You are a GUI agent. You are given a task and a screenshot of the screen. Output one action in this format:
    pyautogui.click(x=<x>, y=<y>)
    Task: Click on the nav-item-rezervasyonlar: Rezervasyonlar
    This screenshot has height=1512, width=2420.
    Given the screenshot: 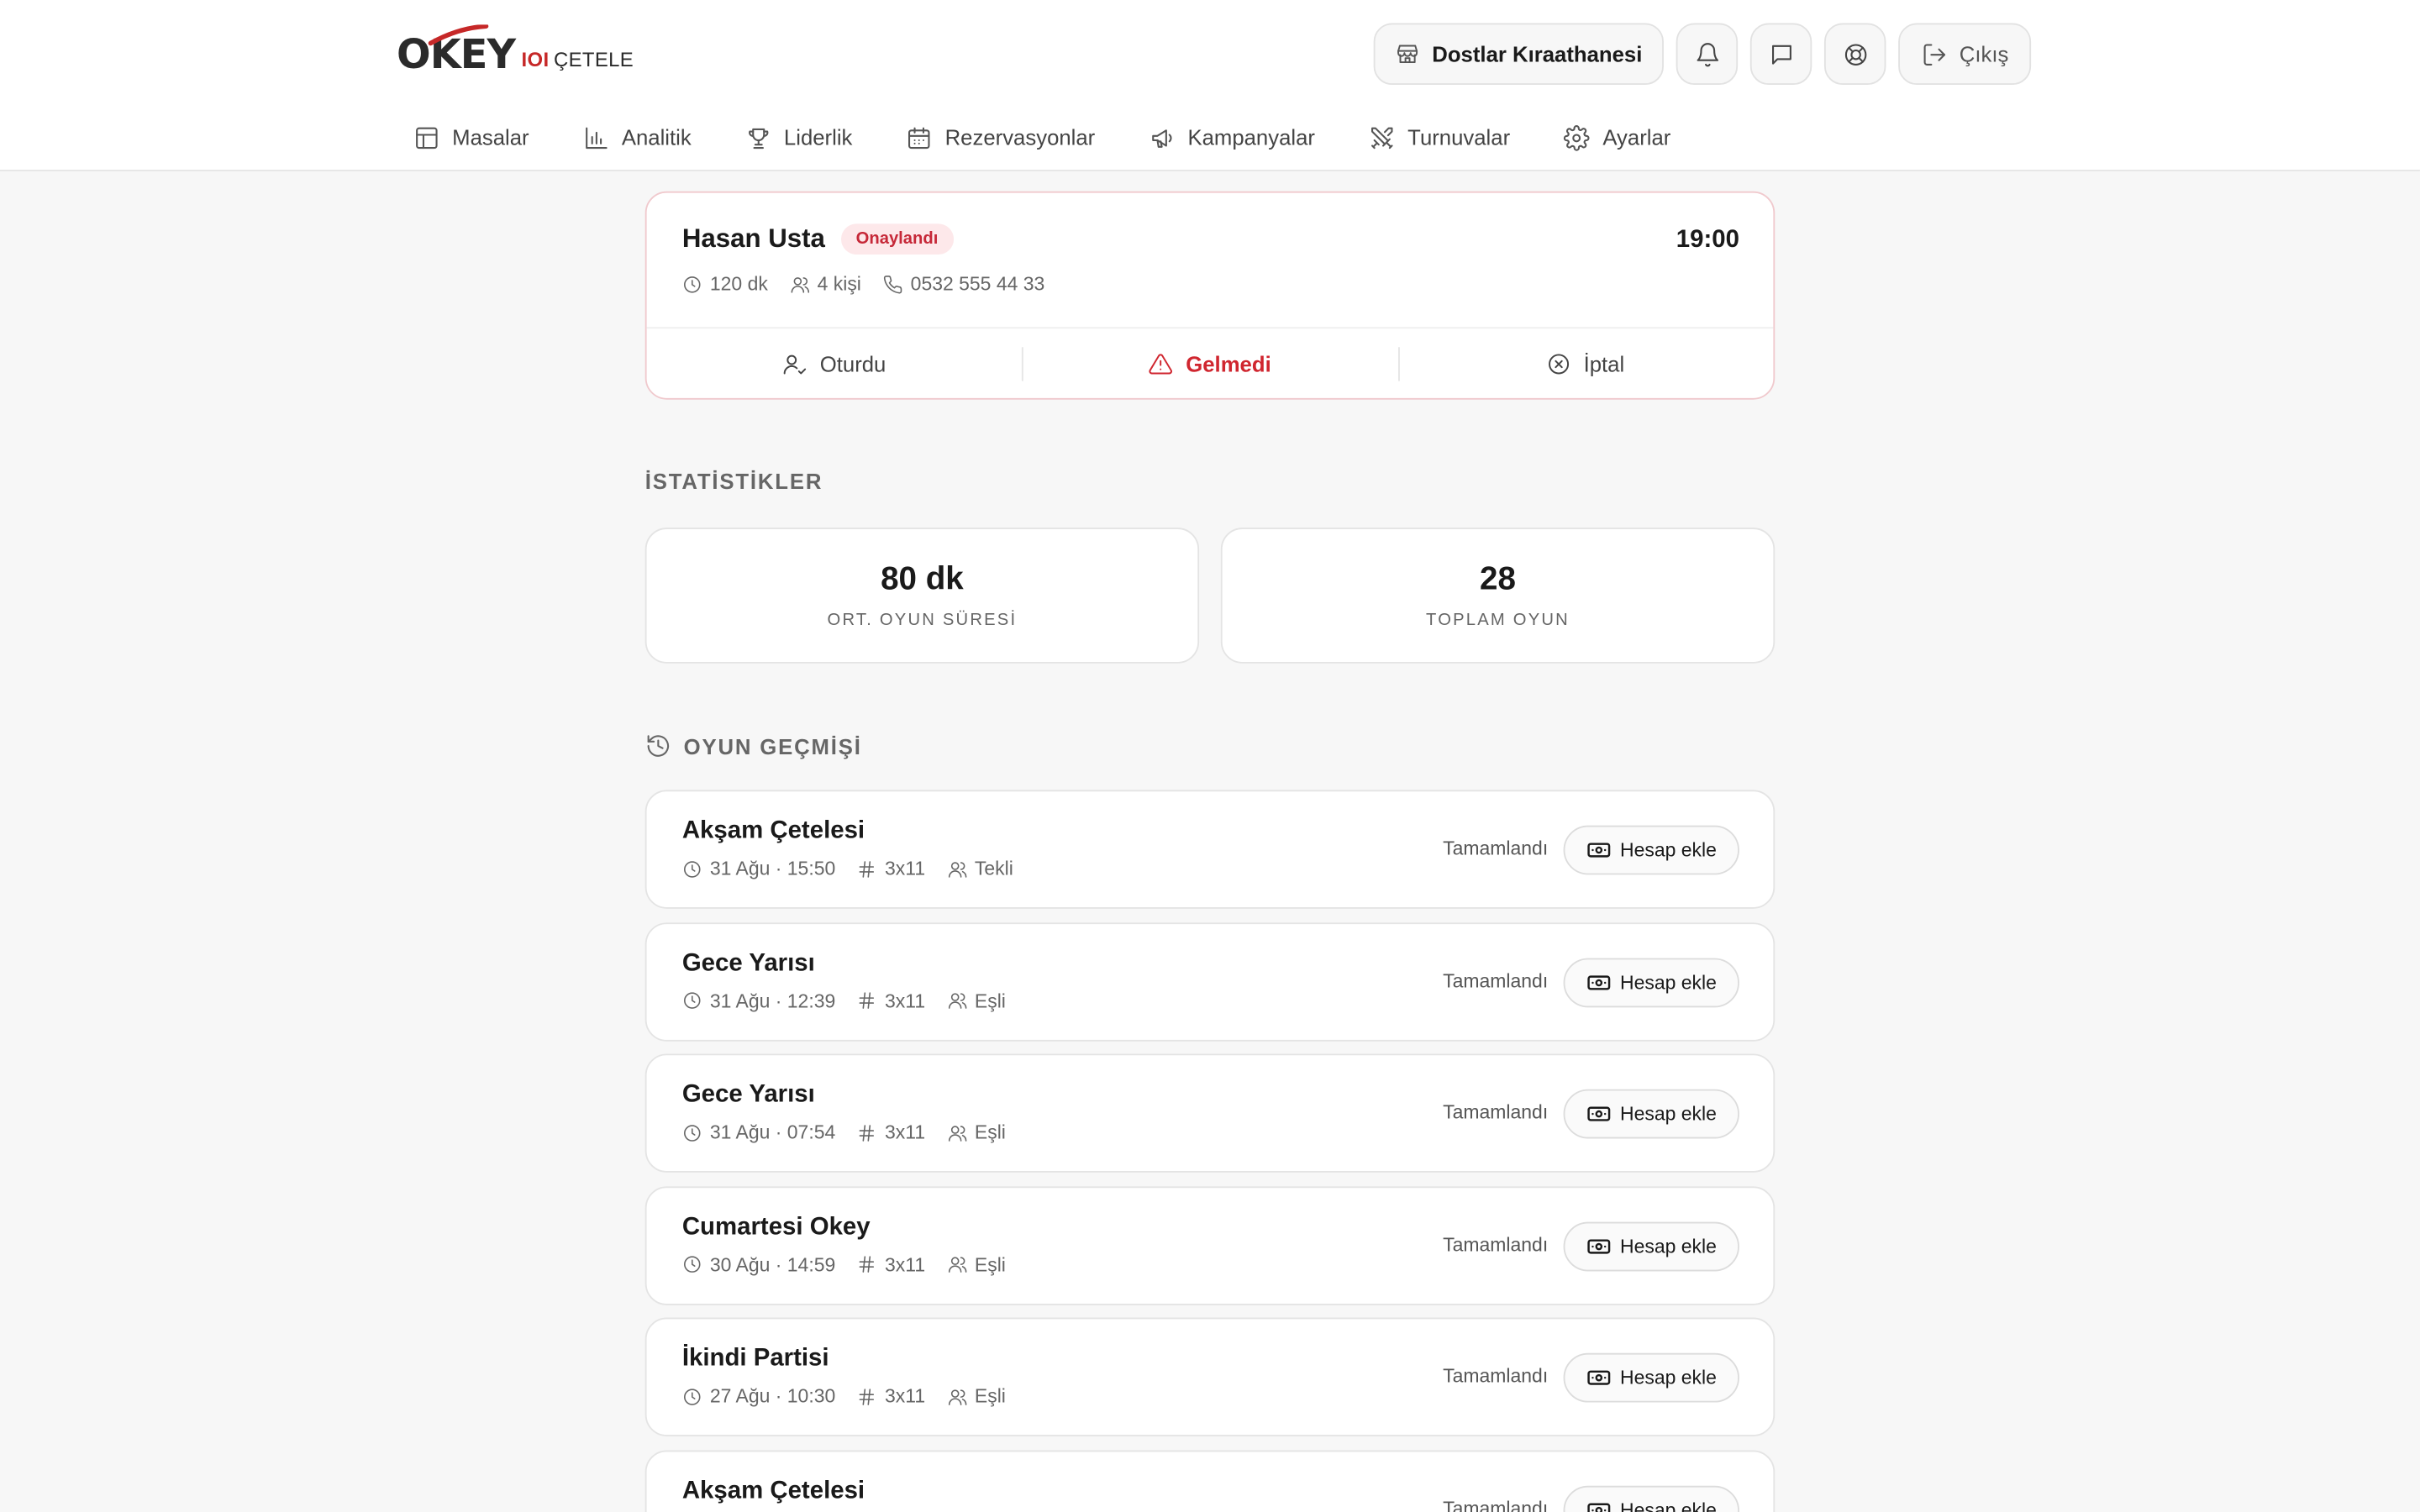 What is the action you would take?
    pyautogui.click(x=1001, y=137)
    